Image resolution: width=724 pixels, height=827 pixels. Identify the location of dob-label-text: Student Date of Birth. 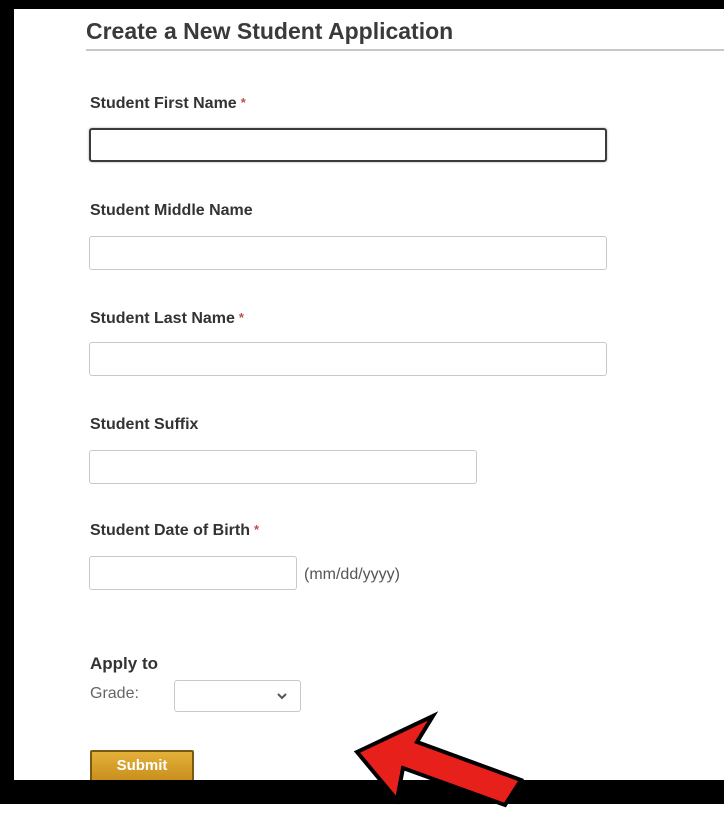
(170, 530).